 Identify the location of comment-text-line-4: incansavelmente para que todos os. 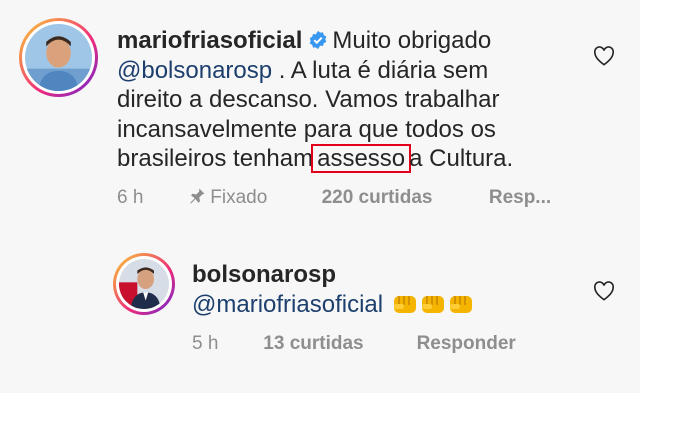
(306, 129).